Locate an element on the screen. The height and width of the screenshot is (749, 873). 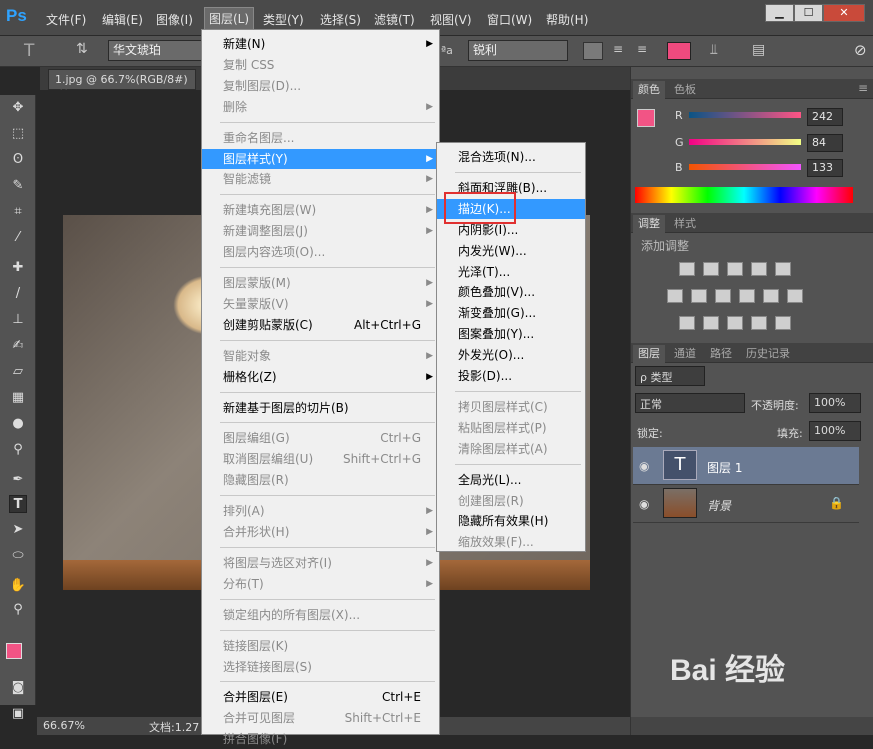
brightness-icon is located at coordinates (687, 269).